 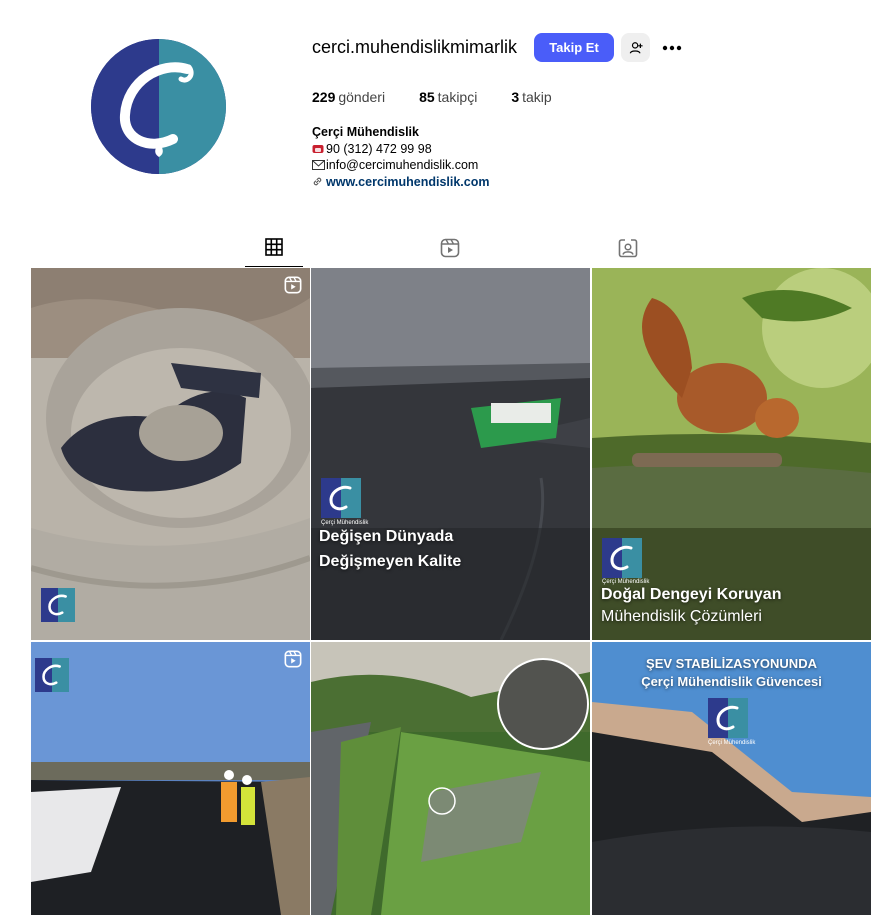 What do you see at coordinates (390, 561) in the screenshot?
I see `post-caption-line2: Değişmeyen Kalite` at bounding box center [390, 561].